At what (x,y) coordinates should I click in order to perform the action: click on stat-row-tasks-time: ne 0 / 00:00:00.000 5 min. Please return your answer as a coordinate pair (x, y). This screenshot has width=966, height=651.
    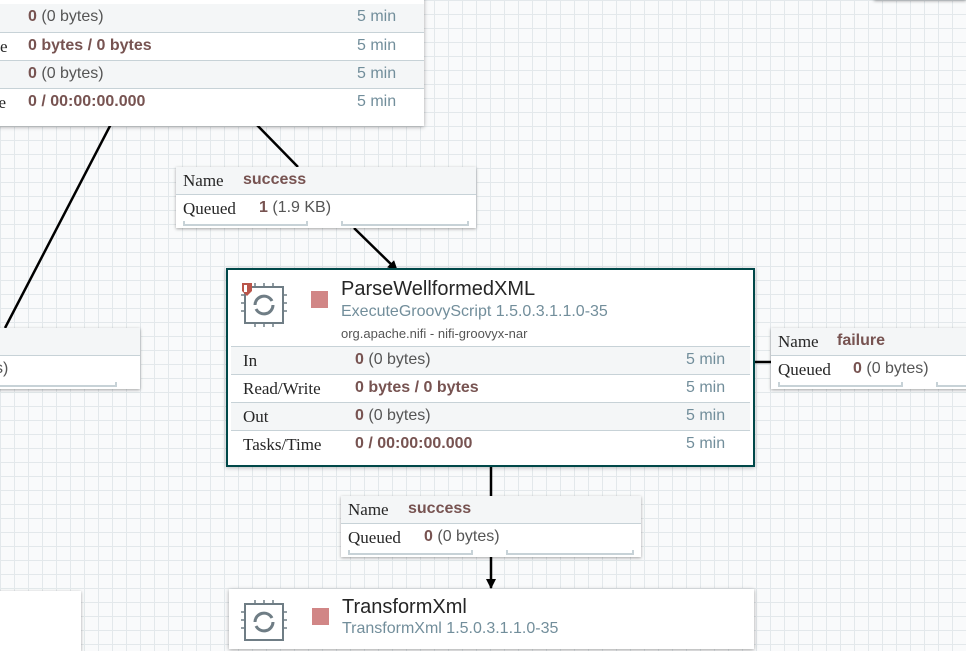
    Looking at the image, I should click on (212, 102).